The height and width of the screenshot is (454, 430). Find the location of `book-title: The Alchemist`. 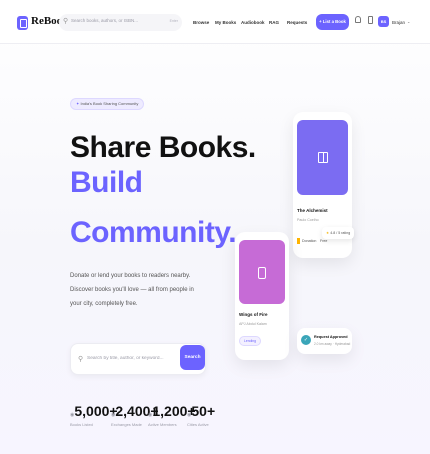

book-title: The Alchemist is located at coordinates (312, 210).